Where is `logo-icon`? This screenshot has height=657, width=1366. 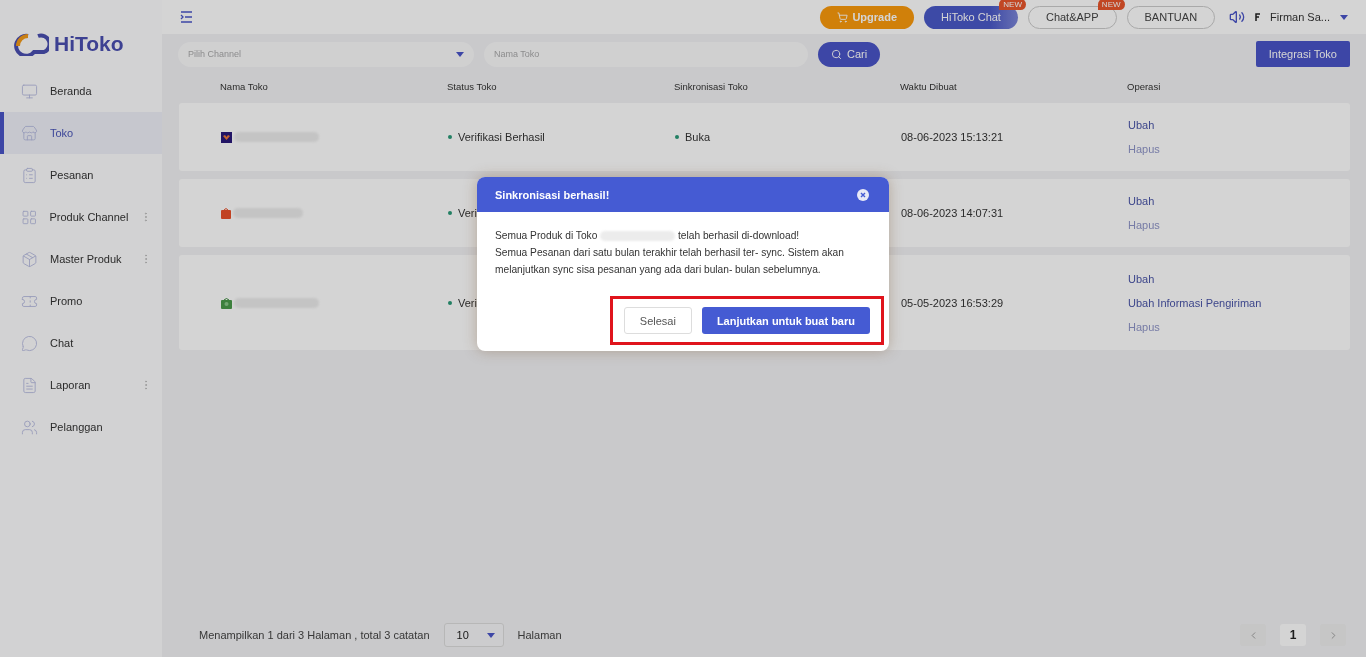
logo-icon is located at coordinates (31, 44).